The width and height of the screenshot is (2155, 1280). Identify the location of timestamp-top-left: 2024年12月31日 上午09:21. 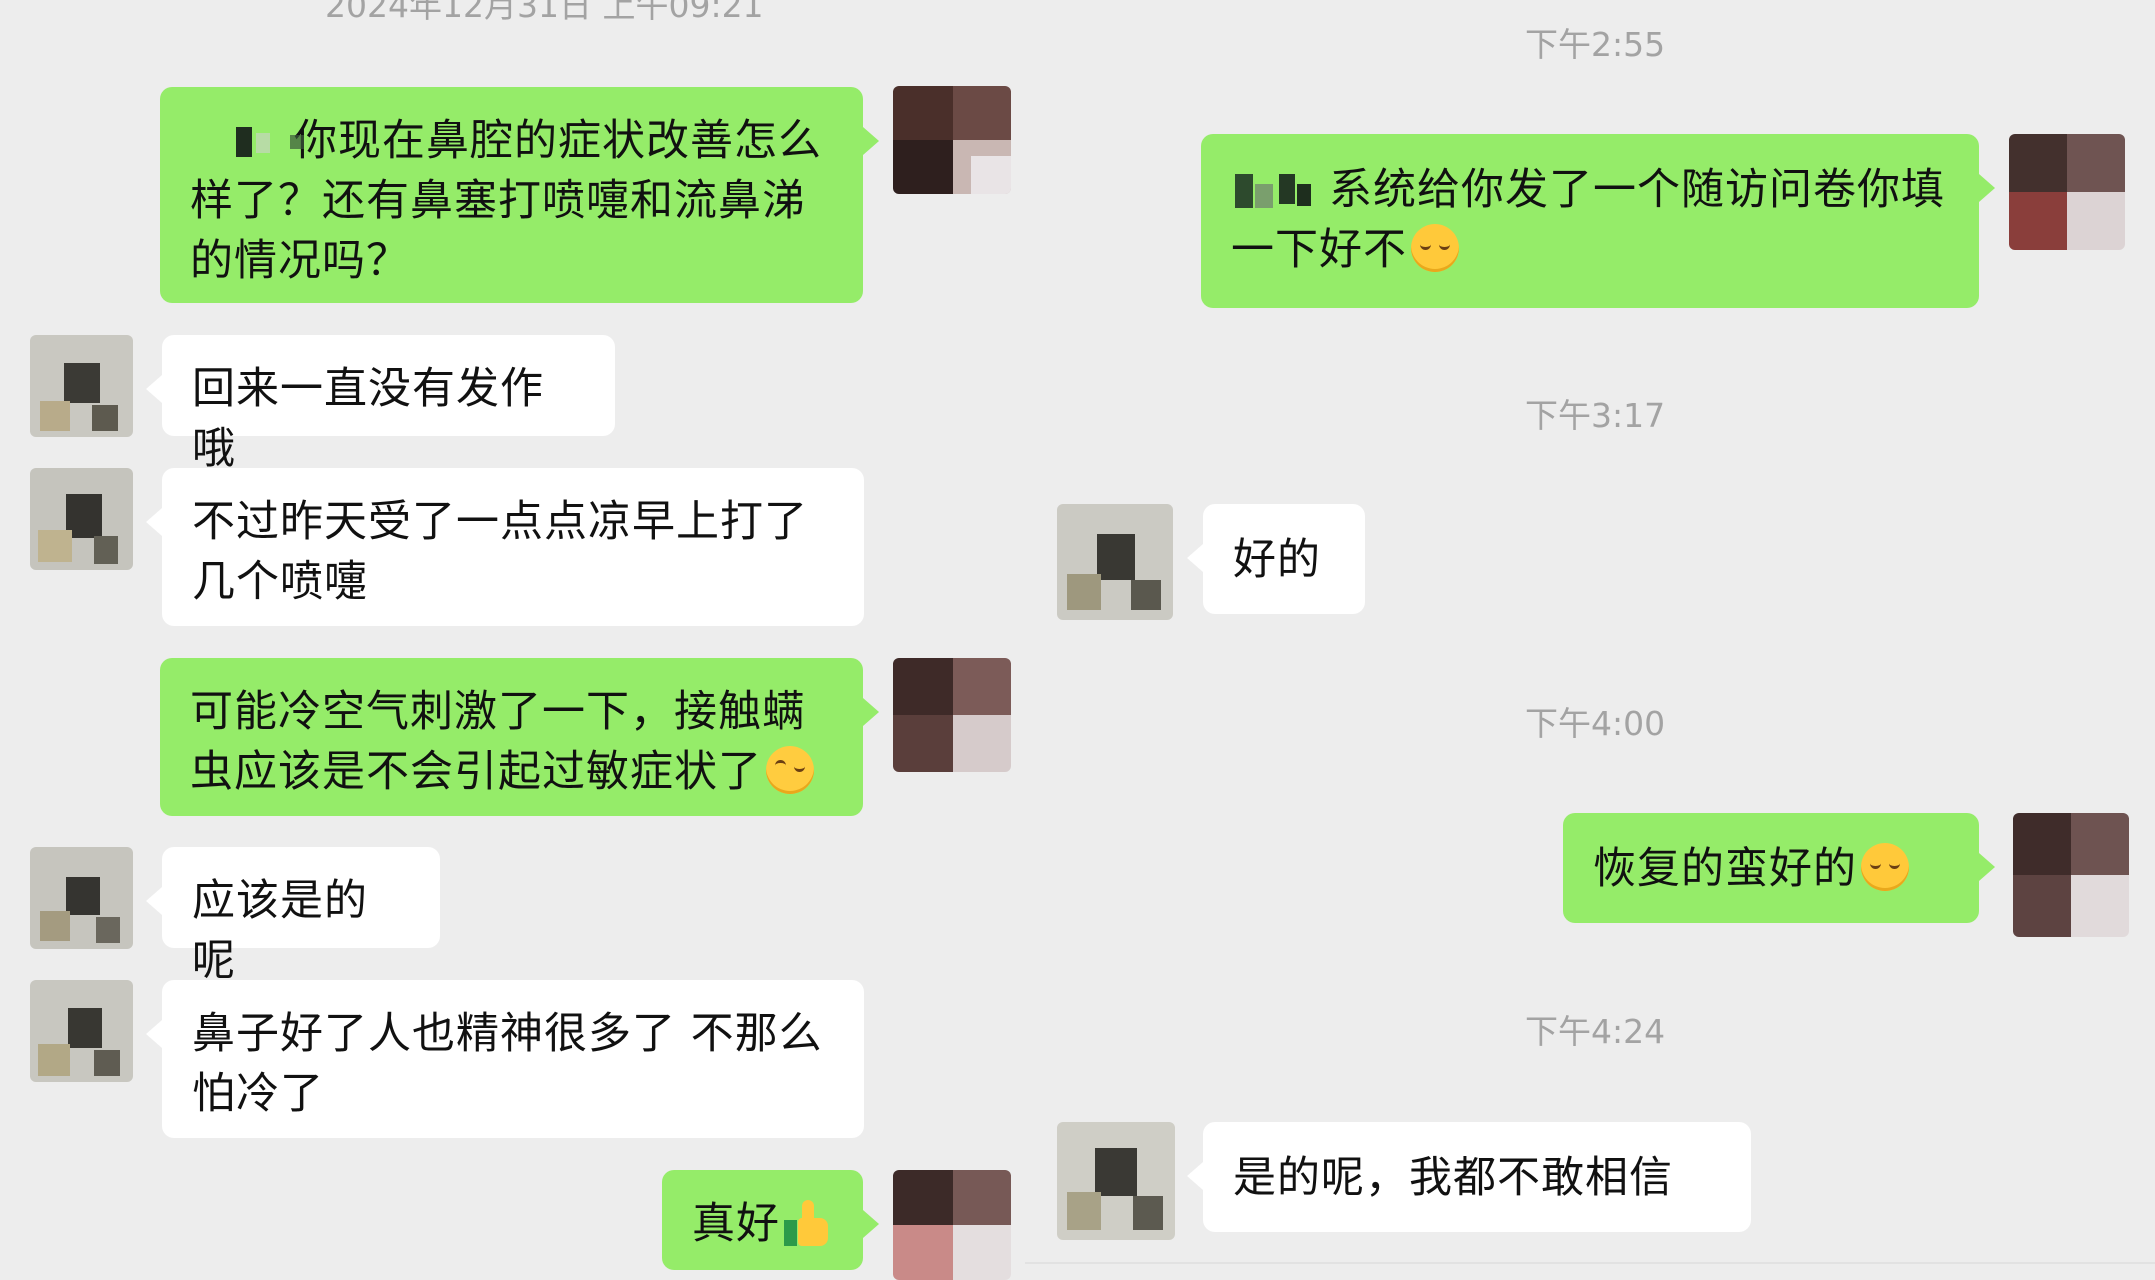
(544, 12).